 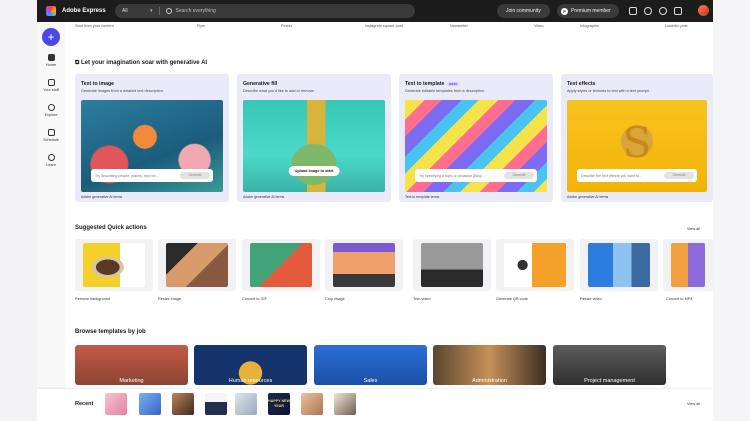 What do you see at coordinates (51, 221) in the screenshot?
I see `left-nav-rail: + Home Your stuff Explore Schedule Learn` at bounding box center [51, 221].